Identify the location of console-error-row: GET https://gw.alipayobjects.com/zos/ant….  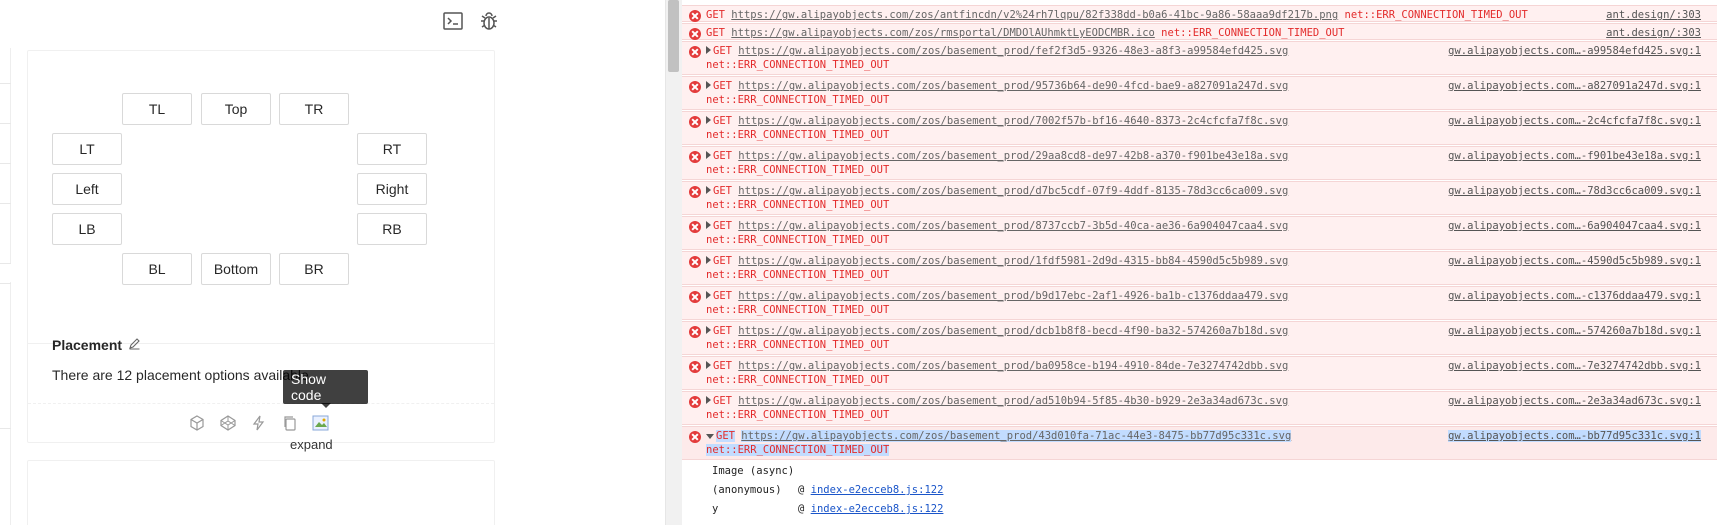
(1199, 13).